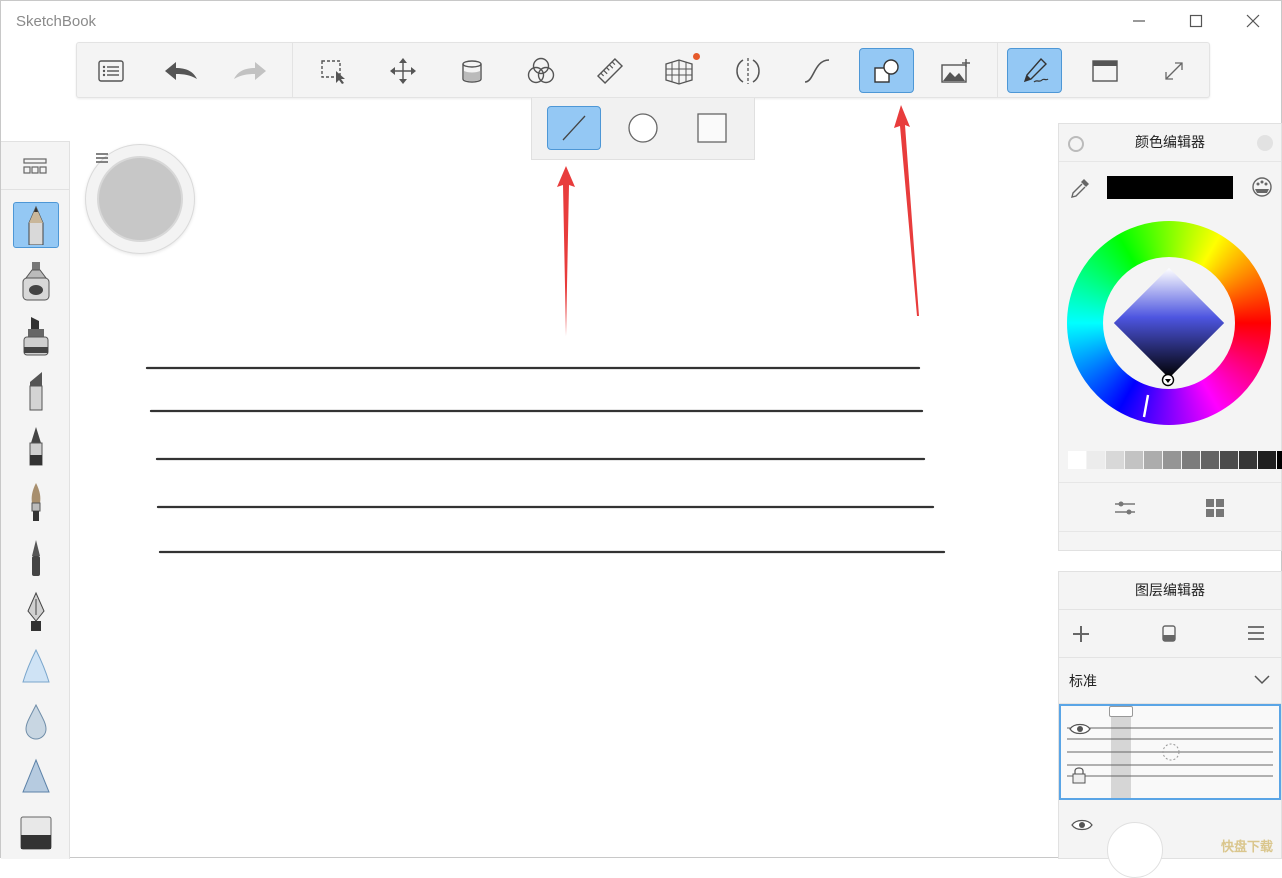 This screenshot has height=878, width=1282. I want to click on triangle-brush-icon, so click(36, 665).